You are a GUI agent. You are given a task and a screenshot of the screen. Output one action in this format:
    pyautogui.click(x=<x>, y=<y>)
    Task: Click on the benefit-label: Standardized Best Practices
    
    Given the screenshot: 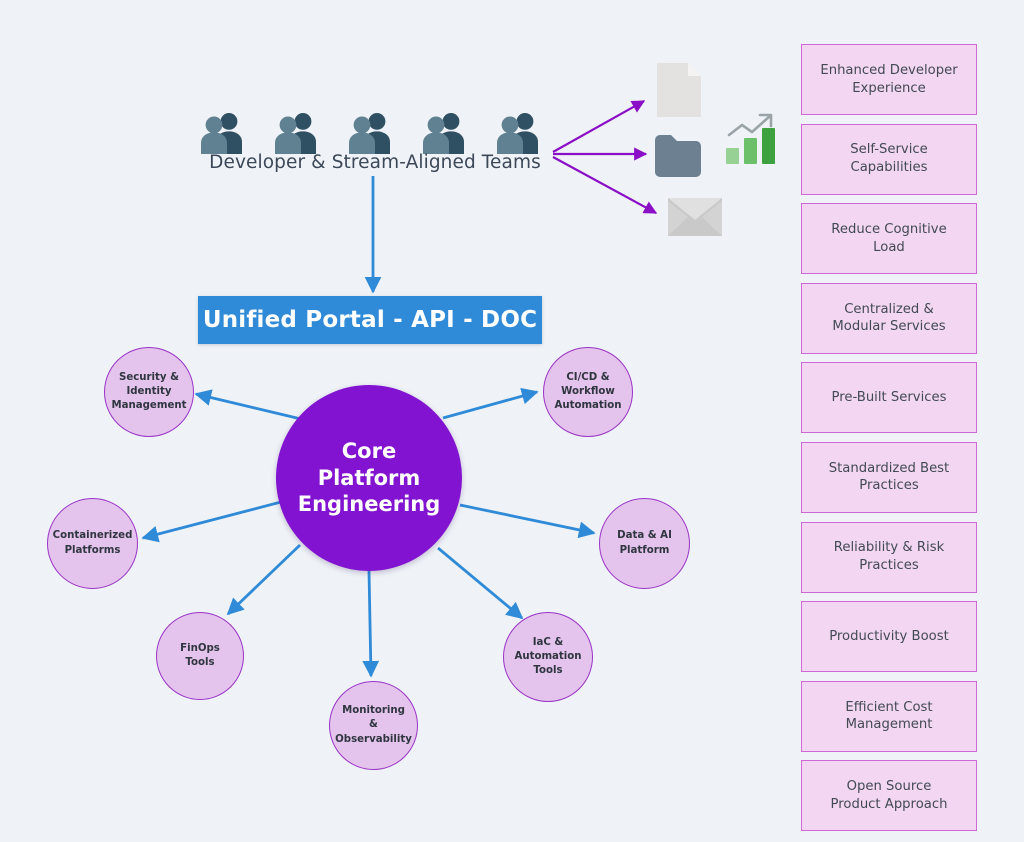 What is the action you would take?
    pyautogui.click(x=889, y=477)
    